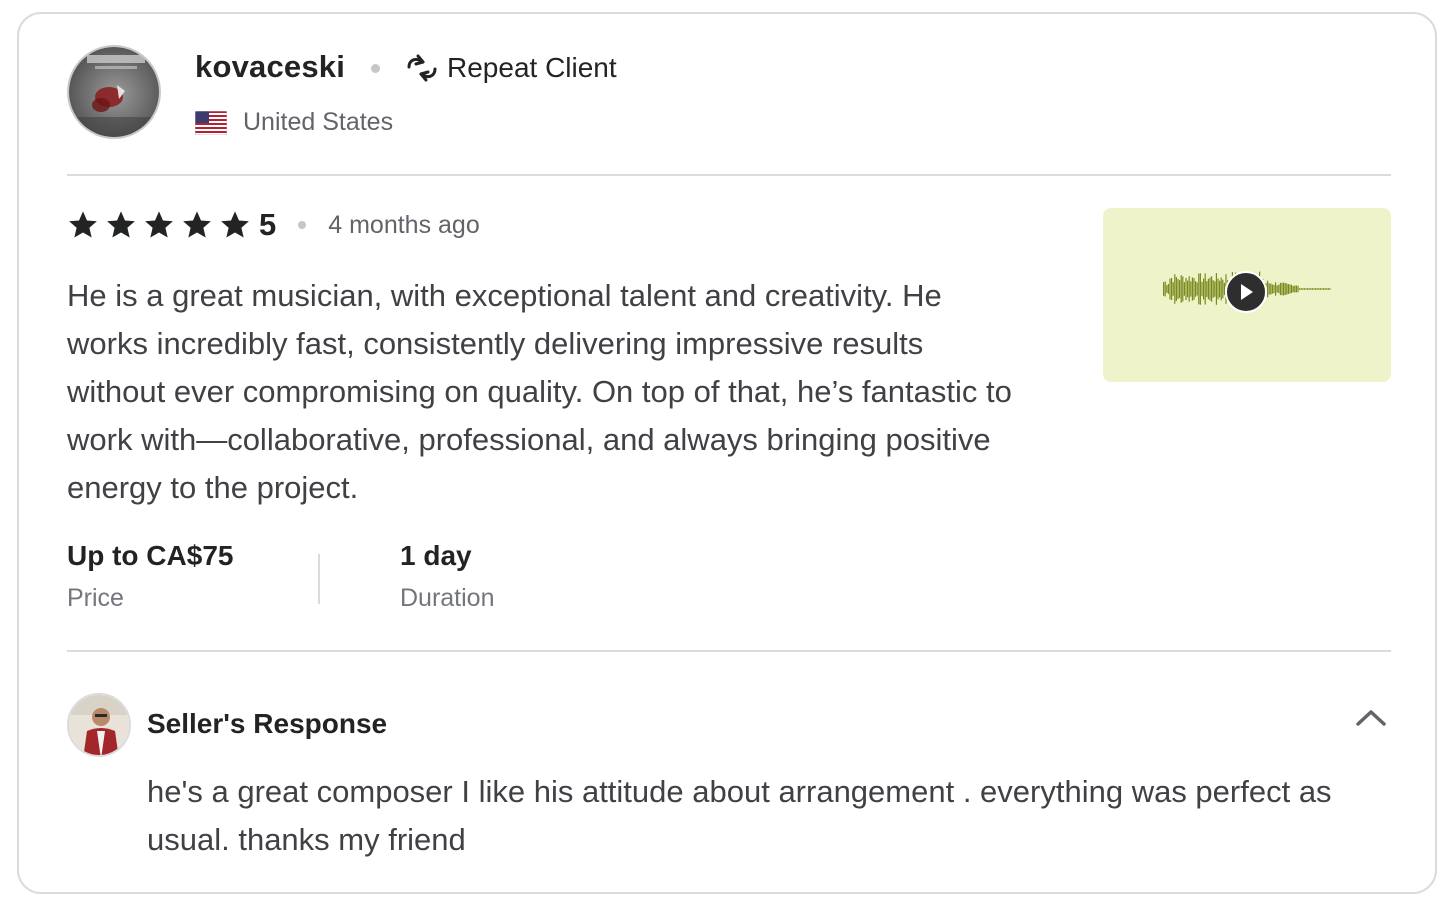 The height and width of the screenshot is (910, 1452). What do you see at coordinates (319, 579) in the screenshot?
I see `meta-separator` at bounding box center [319, 579].